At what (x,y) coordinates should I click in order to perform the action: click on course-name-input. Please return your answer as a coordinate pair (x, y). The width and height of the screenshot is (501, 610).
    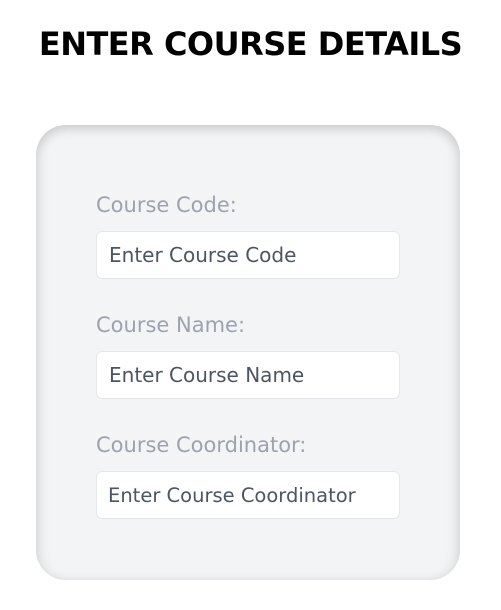
    Looking at the image, I should click on (248, 375).